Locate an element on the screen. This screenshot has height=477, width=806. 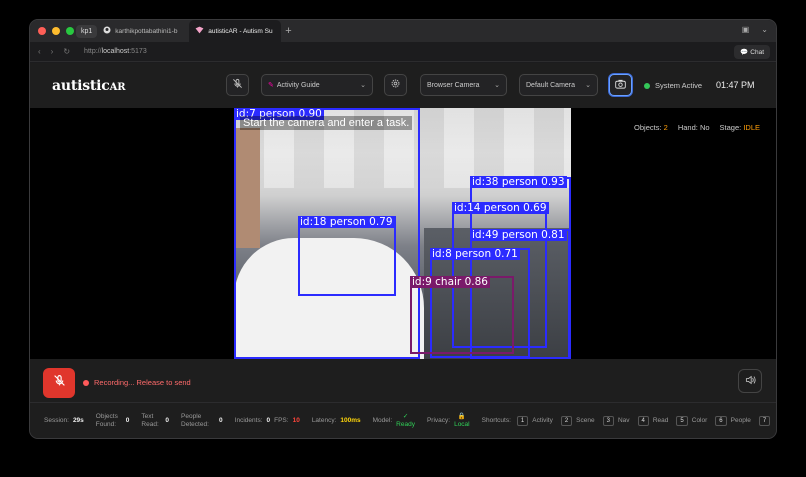
camera-icon is located at coordinates (620, 85).